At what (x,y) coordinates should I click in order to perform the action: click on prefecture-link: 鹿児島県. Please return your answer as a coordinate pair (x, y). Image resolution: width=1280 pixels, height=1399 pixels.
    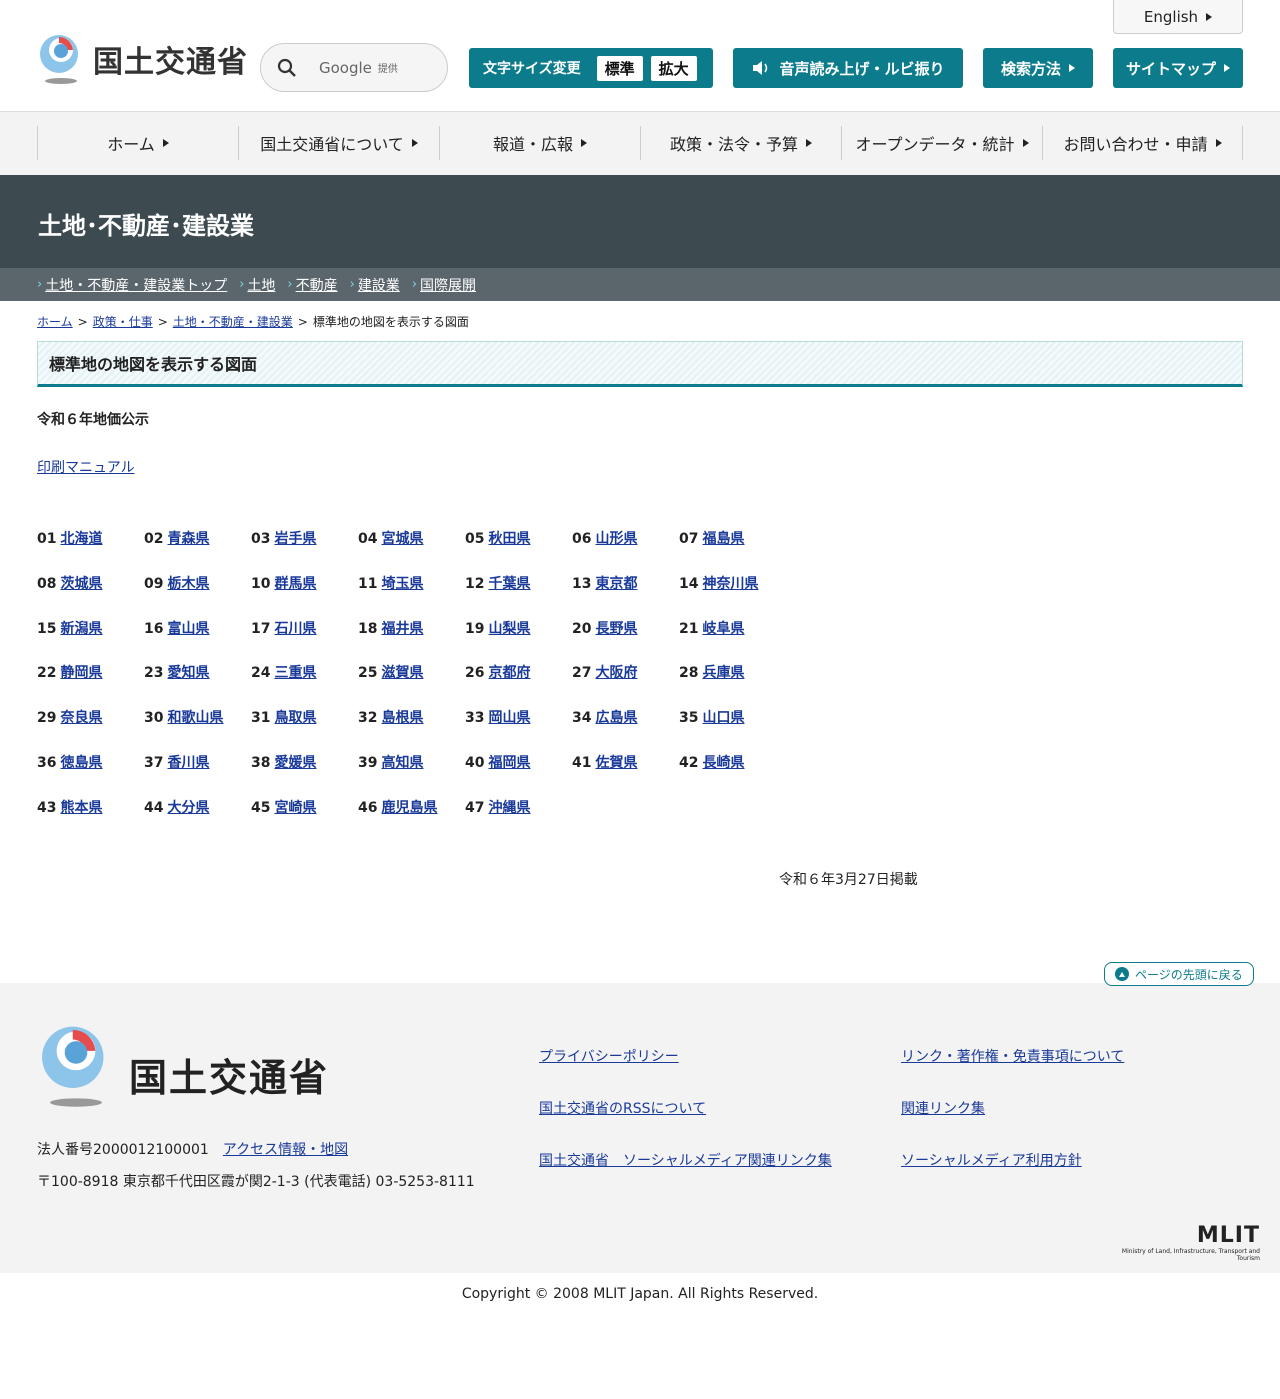
    Looking at the image, I should click on (409, 808).